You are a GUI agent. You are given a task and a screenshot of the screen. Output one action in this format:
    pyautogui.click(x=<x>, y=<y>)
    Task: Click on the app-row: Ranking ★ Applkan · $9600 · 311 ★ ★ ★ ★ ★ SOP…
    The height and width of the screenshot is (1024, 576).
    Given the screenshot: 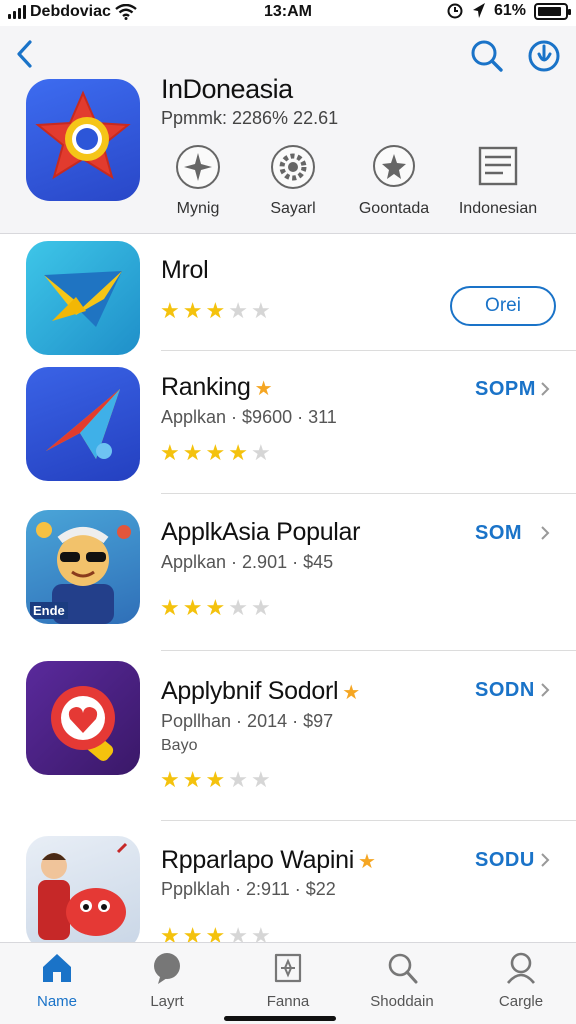 What is the action you would take?
    pyautogui.click(x=288, y=422)
    